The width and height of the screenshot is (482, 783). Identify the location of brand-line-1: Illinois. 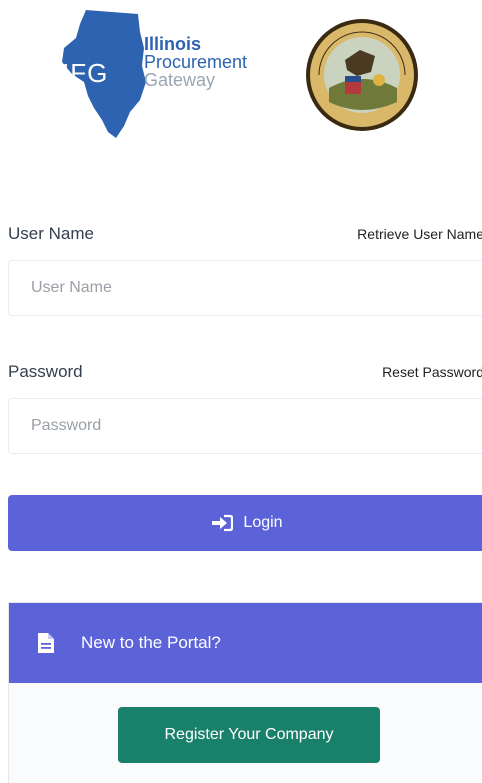
(173, 44).